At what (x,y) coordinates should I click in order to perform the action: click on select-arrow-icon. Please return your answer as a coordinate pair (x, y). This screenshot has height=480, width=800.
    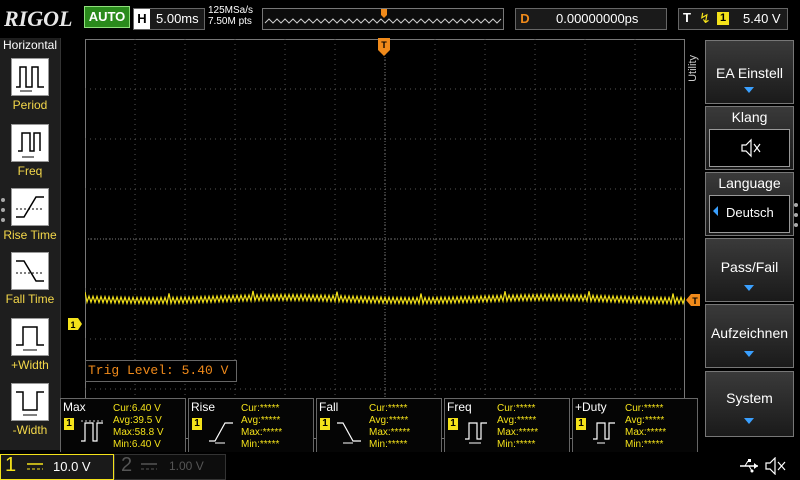
    Looking at the image, I should click on (715, 211).